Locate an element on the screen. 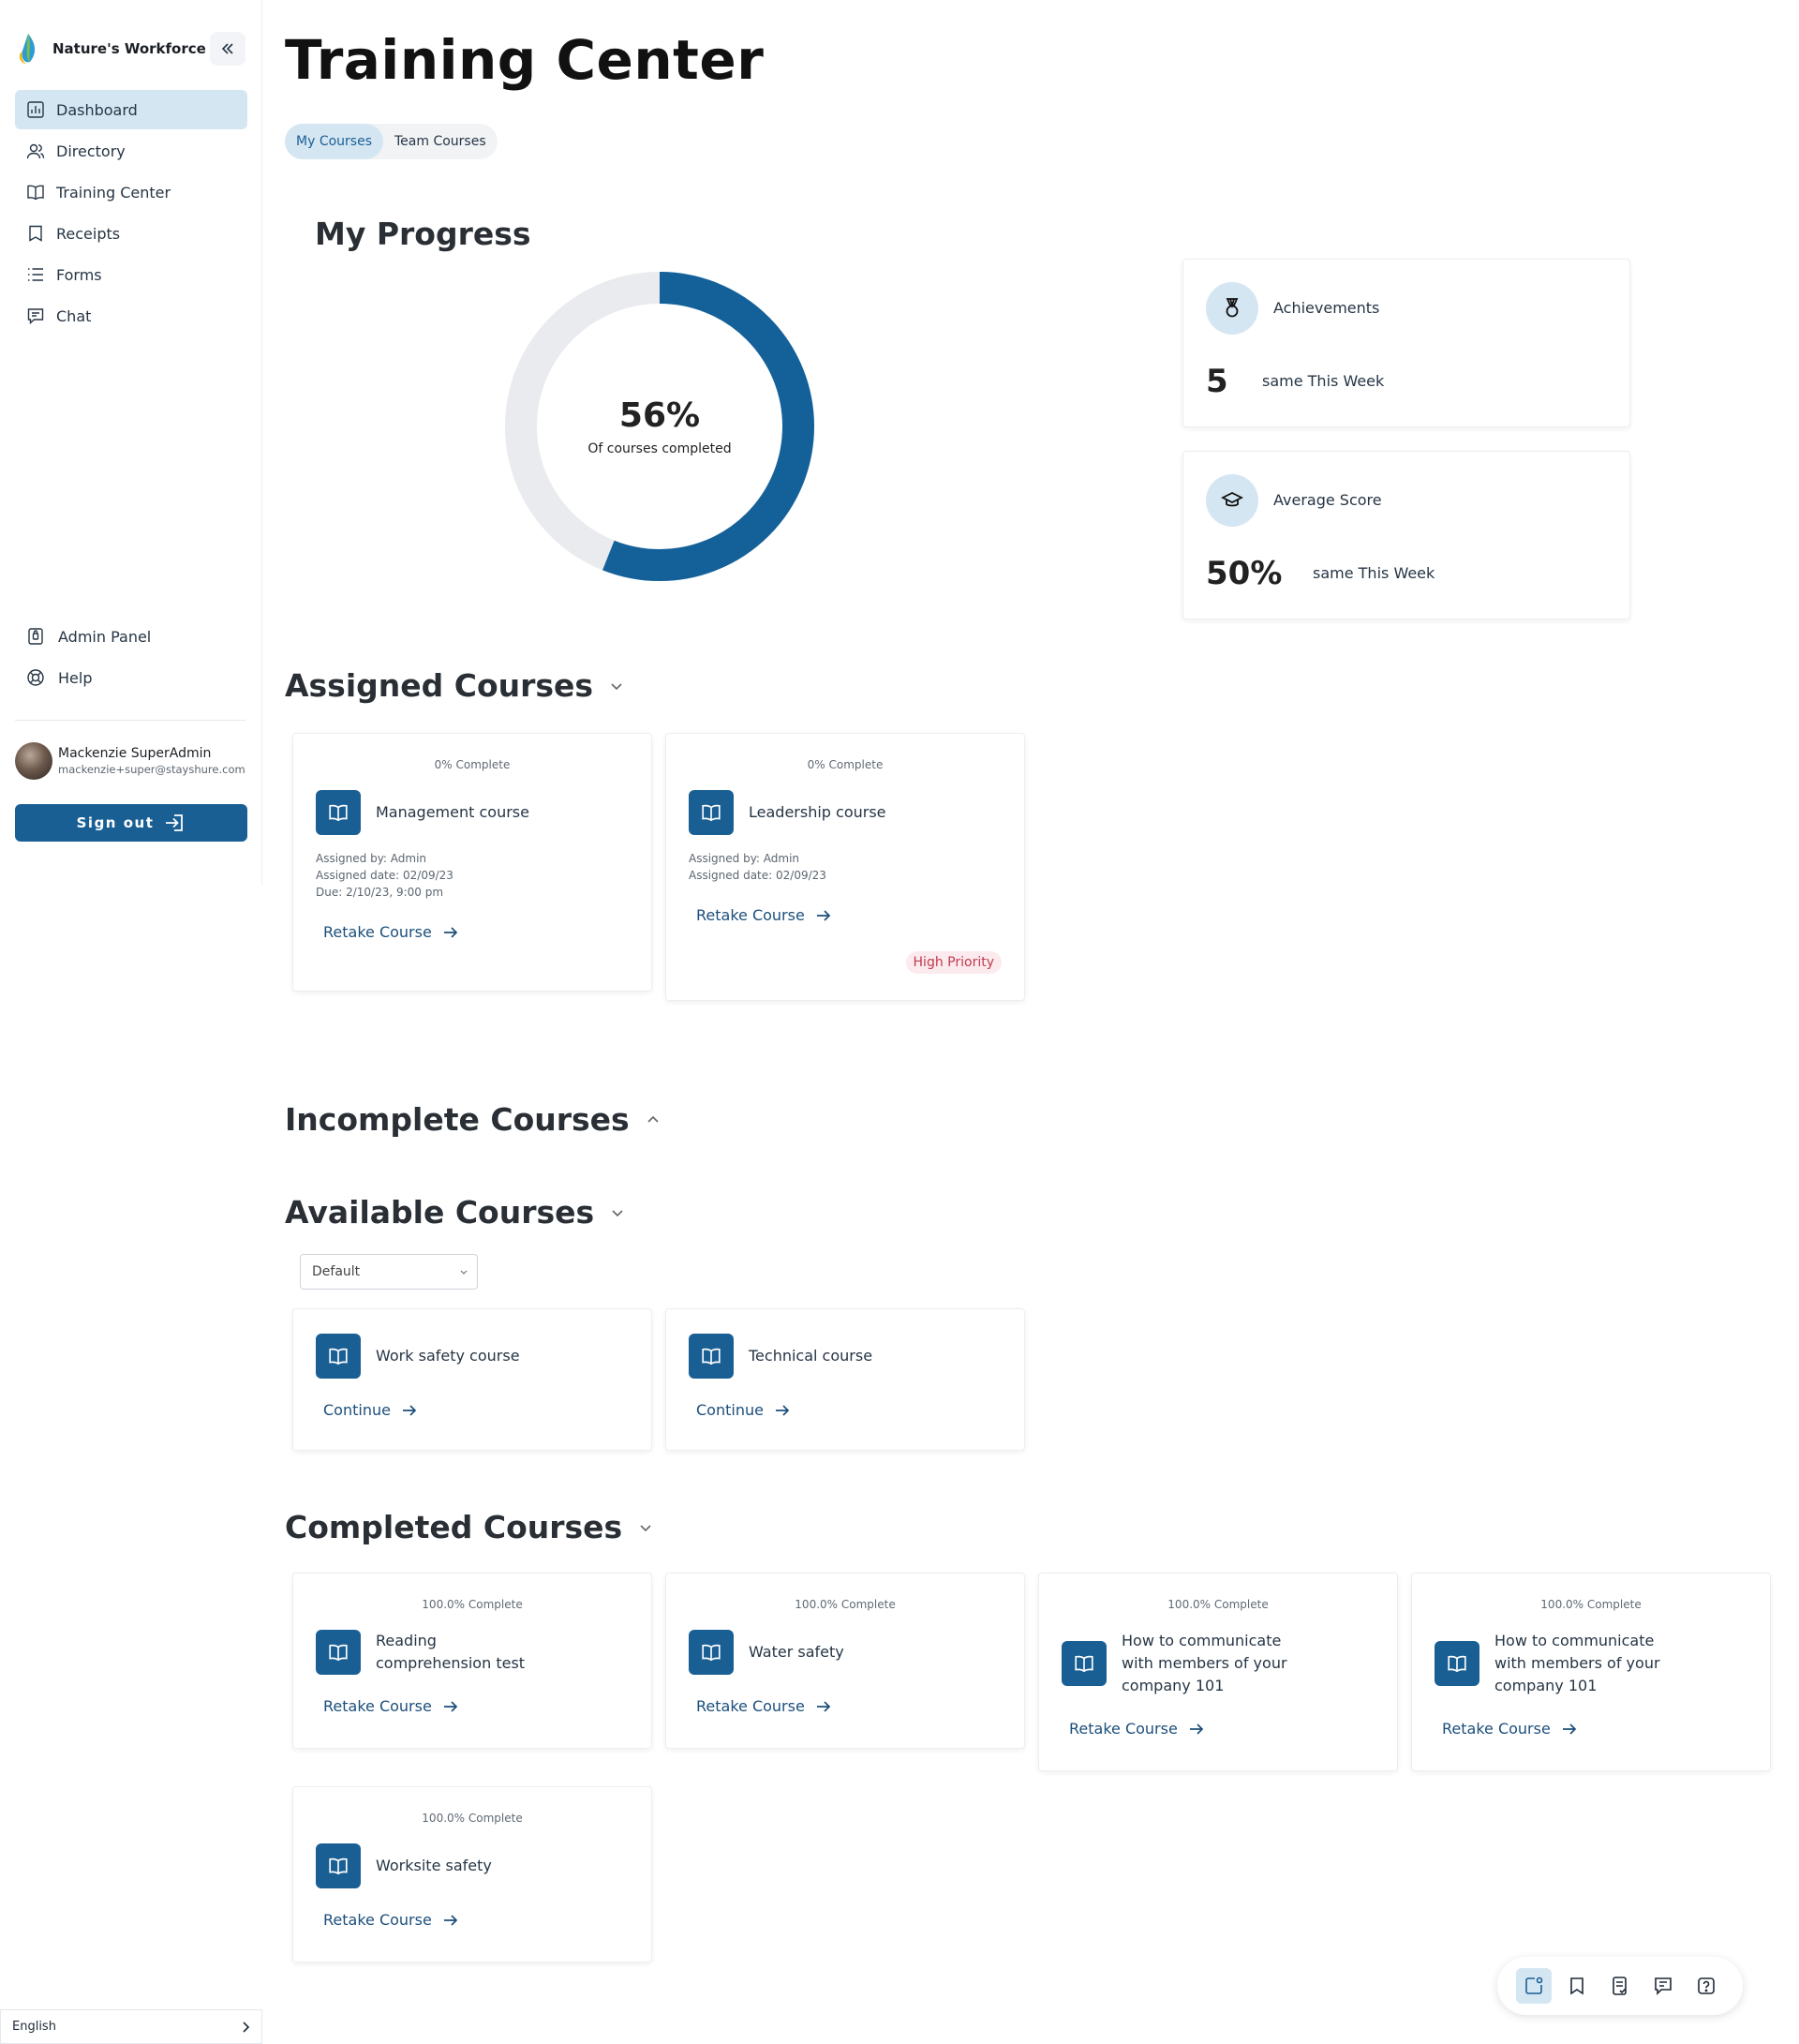 The image size is (1799, 2044). sign-out-icon is located at coordinates (175, 822).